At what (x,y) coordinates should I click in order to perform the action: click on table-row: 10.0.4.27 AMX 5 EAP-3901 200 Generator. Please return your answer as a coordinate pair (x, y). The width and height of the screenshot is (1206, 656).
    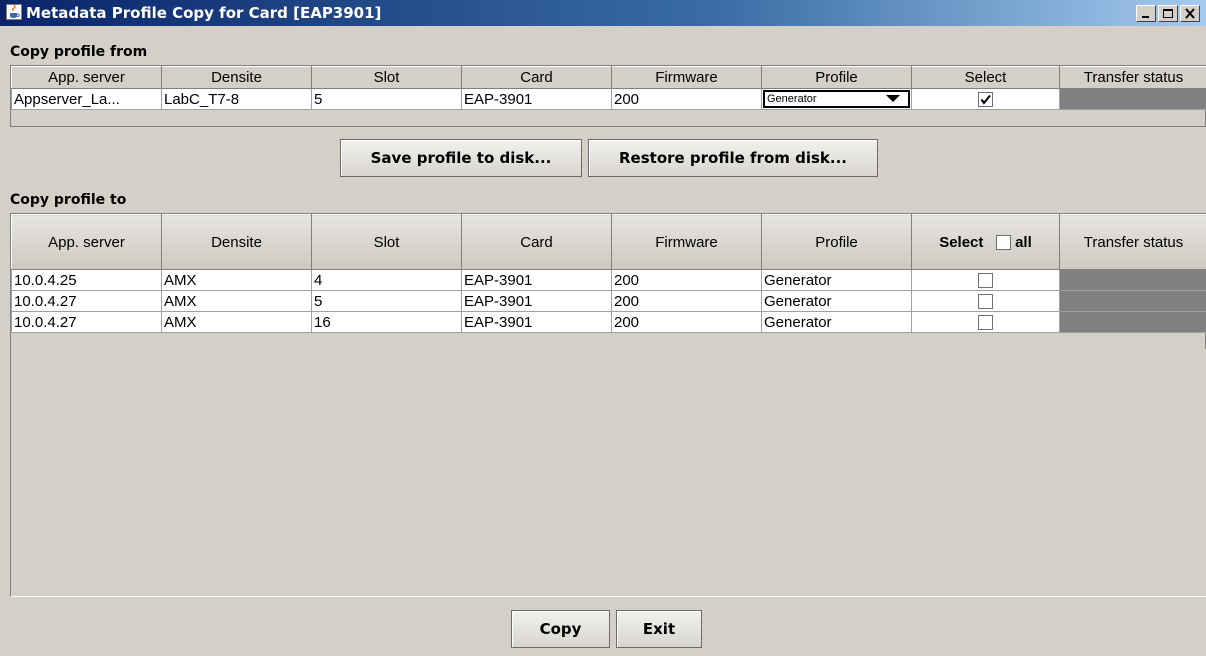
    Looking at the image, I should click on (608, 301).